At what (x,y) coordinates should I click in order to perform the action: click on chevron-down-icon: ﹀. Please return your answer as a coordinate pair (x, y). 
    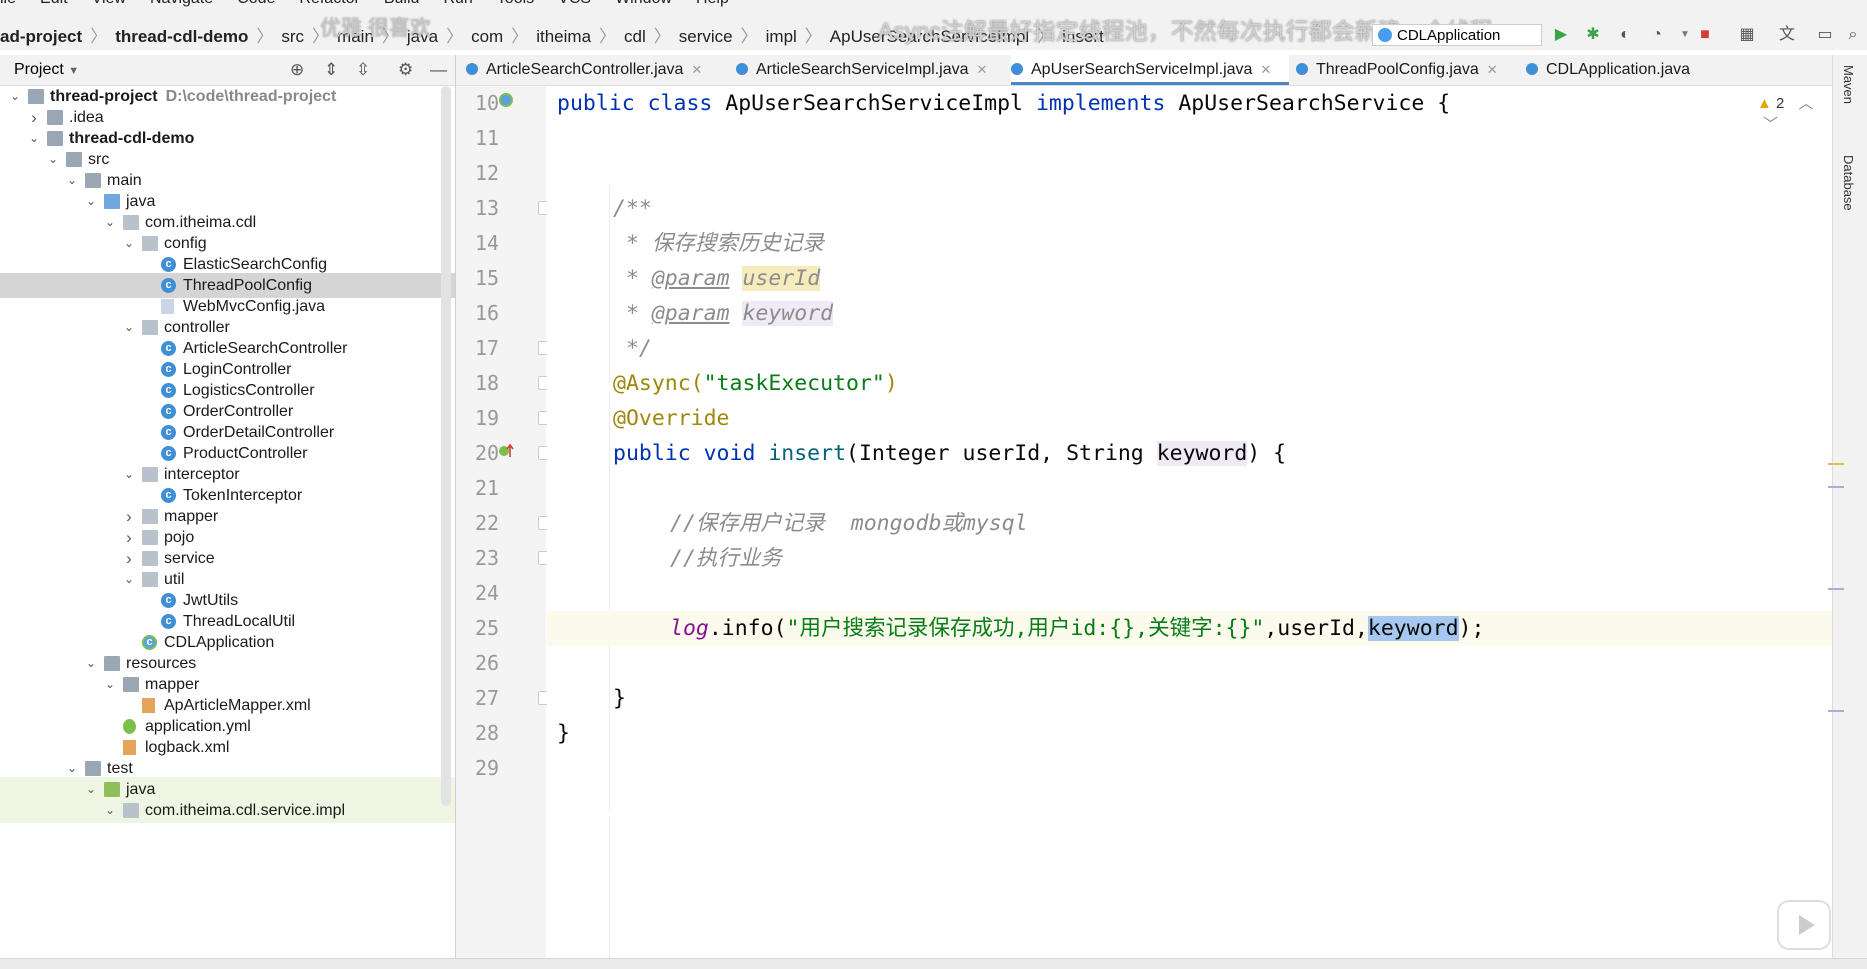
    Looking at the image, I should click on (1770, 124).